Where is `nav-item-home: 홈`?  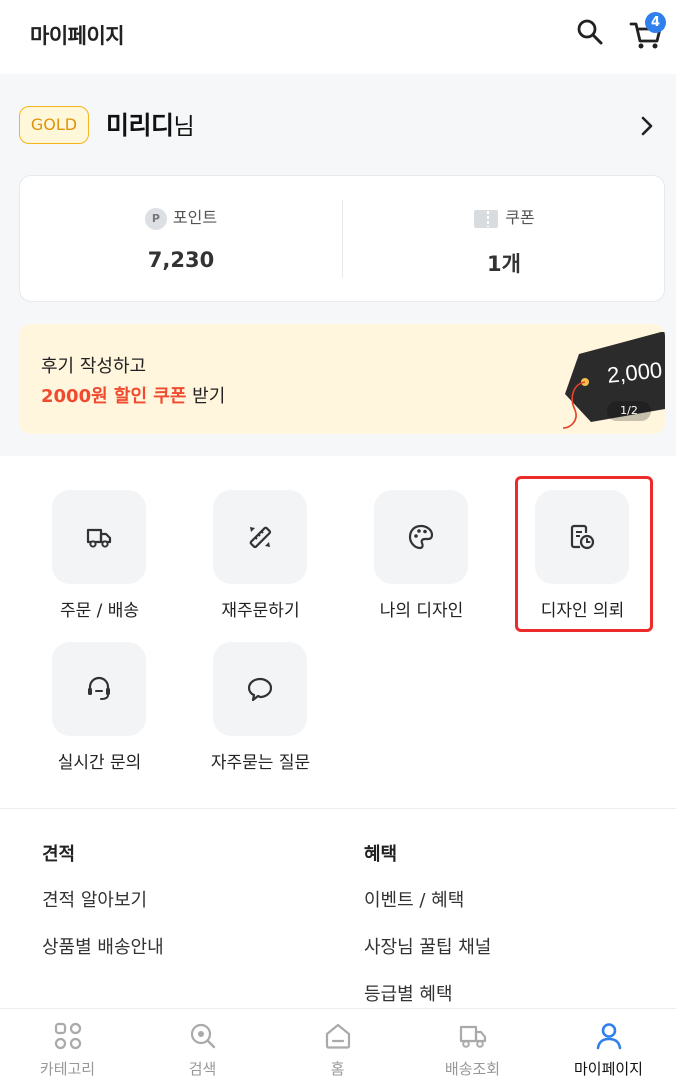 nav-item-home: 홈 is located at coordinates (337, 1044).